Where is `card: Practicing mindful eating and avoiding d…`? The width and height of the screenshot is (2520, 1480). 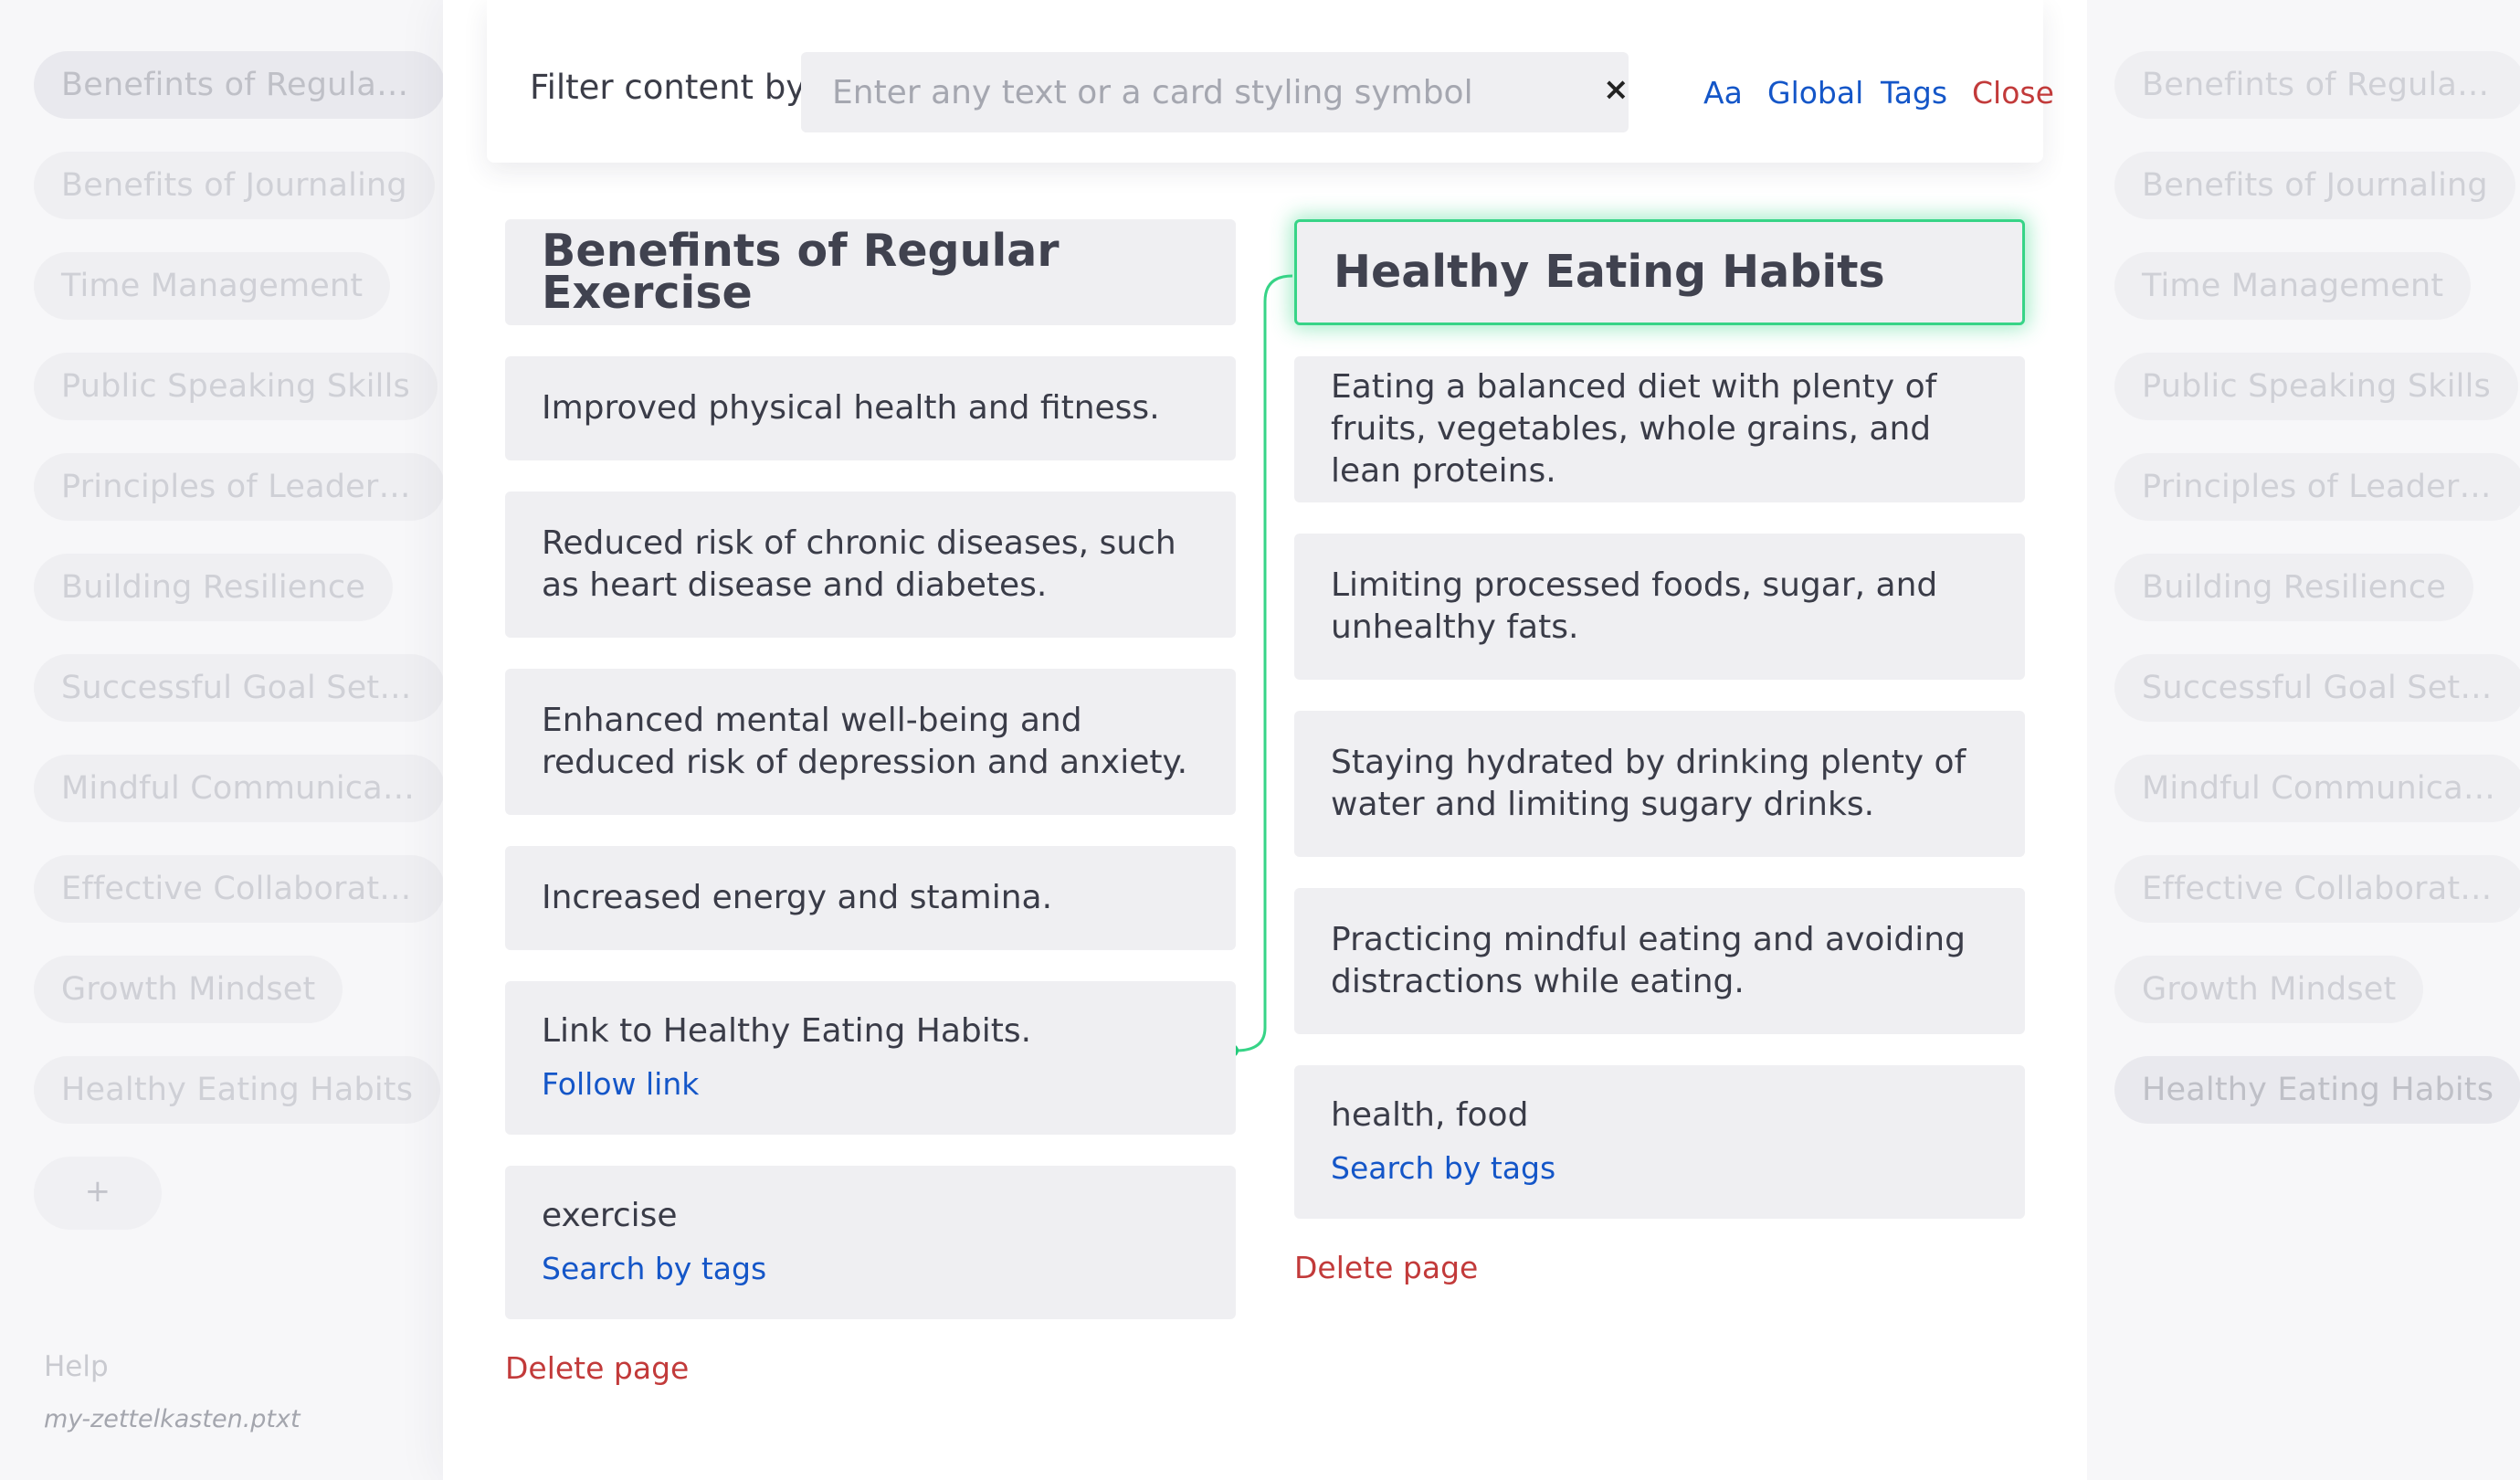 card: Practicing mindful eating and avoiding d… is located at coordinates (1660, 961).